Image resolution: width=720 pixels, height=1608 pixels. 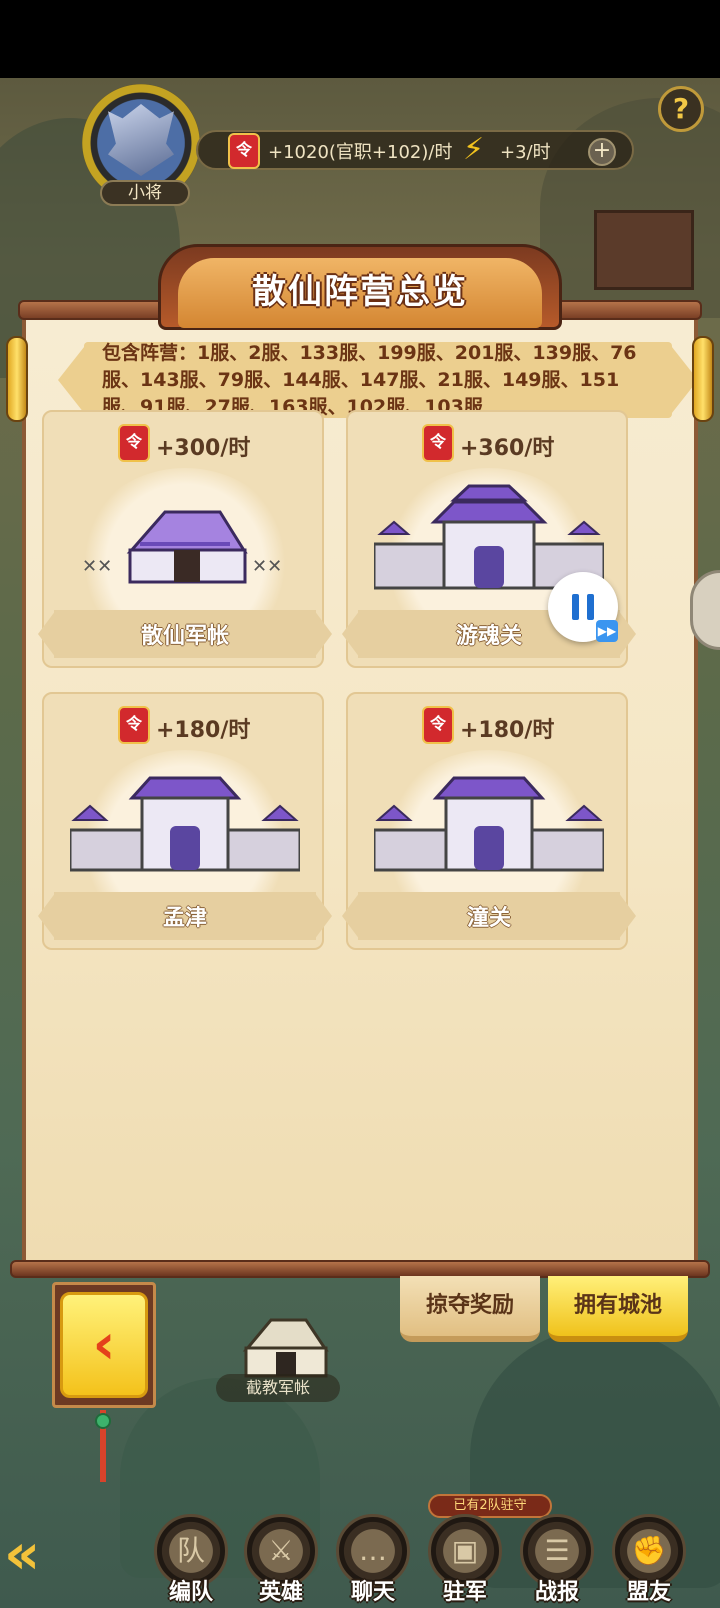 I want to click on nav-label: 编队, so click(x=190, y=1592).